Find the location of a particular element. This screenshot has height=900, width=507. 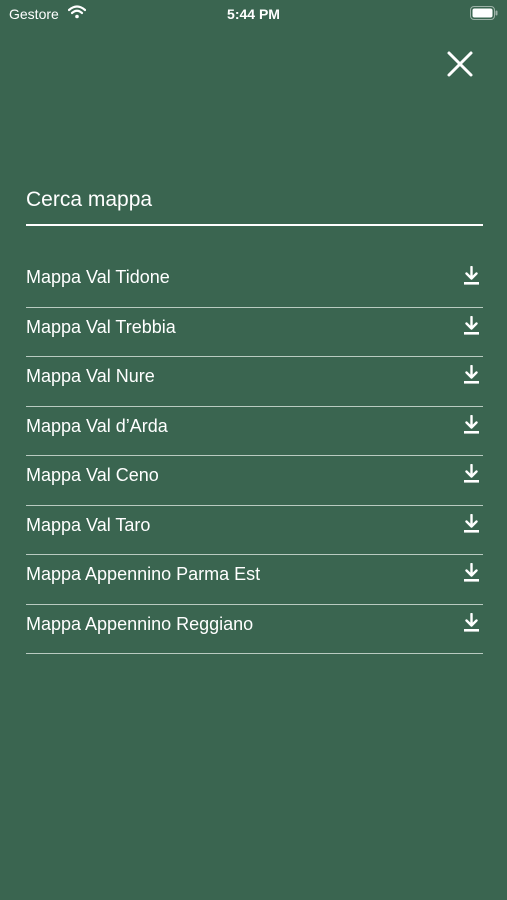

battery-icon is located at coordinates (484, 13).